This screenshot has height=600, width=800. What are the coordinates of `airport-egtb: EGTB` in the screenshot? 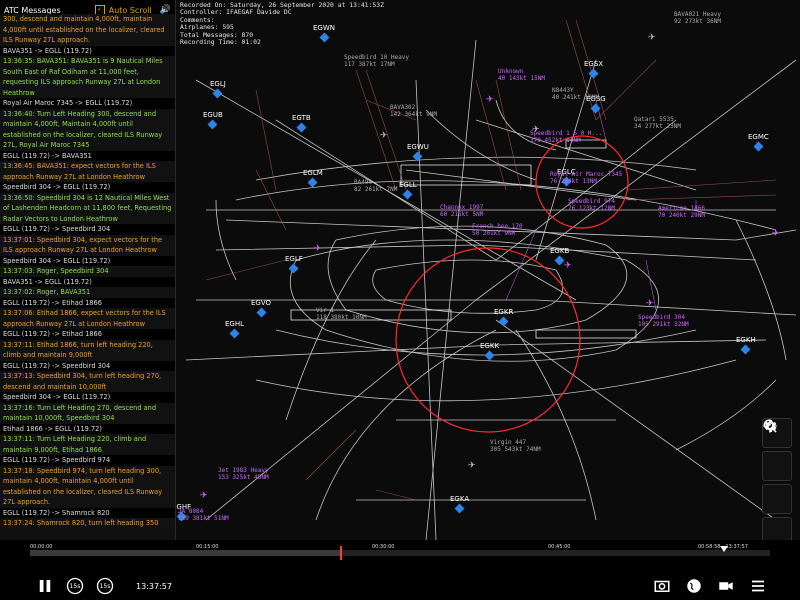 It's located at (301, 123).